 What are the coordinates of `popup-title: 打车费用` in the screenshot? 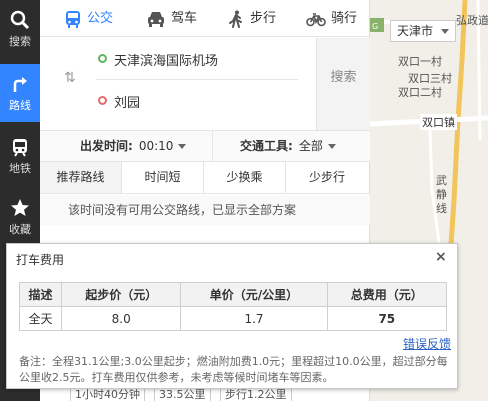 It's located at (40, 260).